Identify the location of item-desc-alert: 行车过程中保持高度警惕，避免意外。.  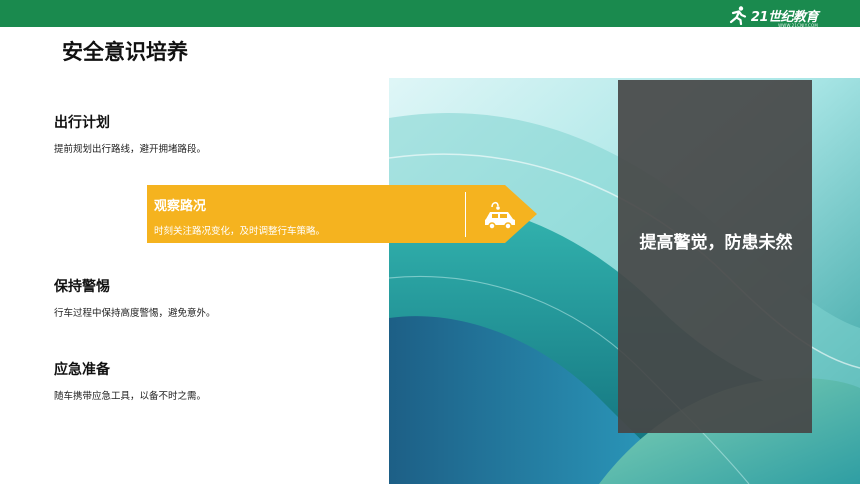
(135, 313).